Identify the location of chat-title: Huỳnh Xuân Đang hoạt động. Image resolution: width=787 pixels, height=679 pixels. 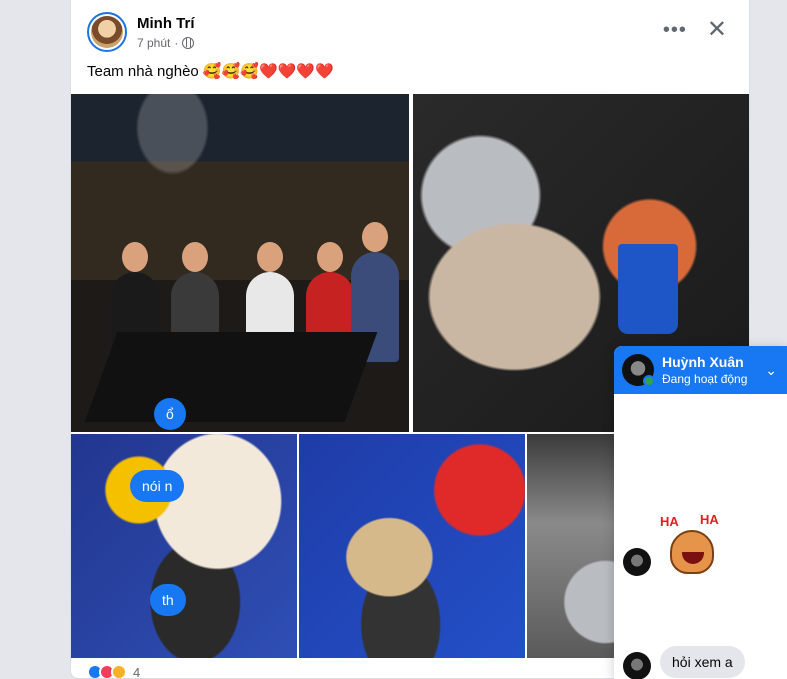
(704, 370).